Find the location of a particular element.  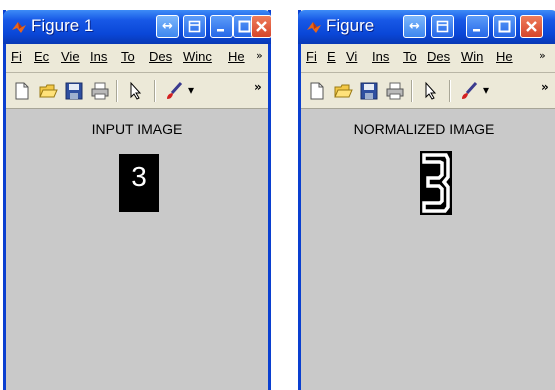

digit-glyph: 3 is located at coordinates (139, 176).